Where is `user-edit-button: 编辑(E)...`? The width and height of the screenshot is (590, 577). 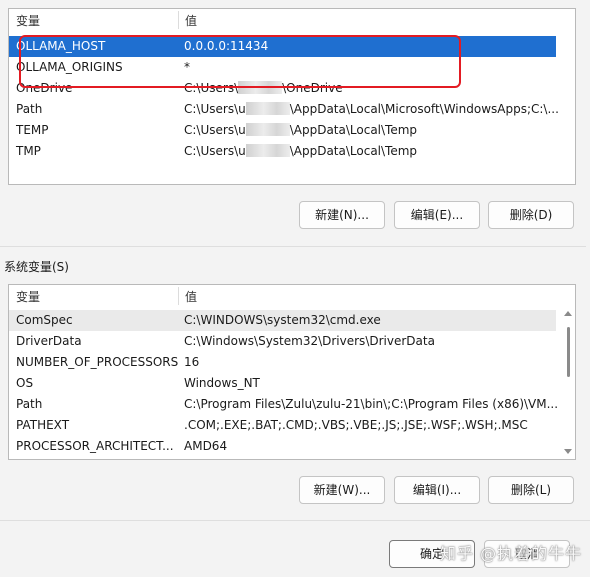 user-edit-button: 编辑(E)... is located at coordinates (437, 215).